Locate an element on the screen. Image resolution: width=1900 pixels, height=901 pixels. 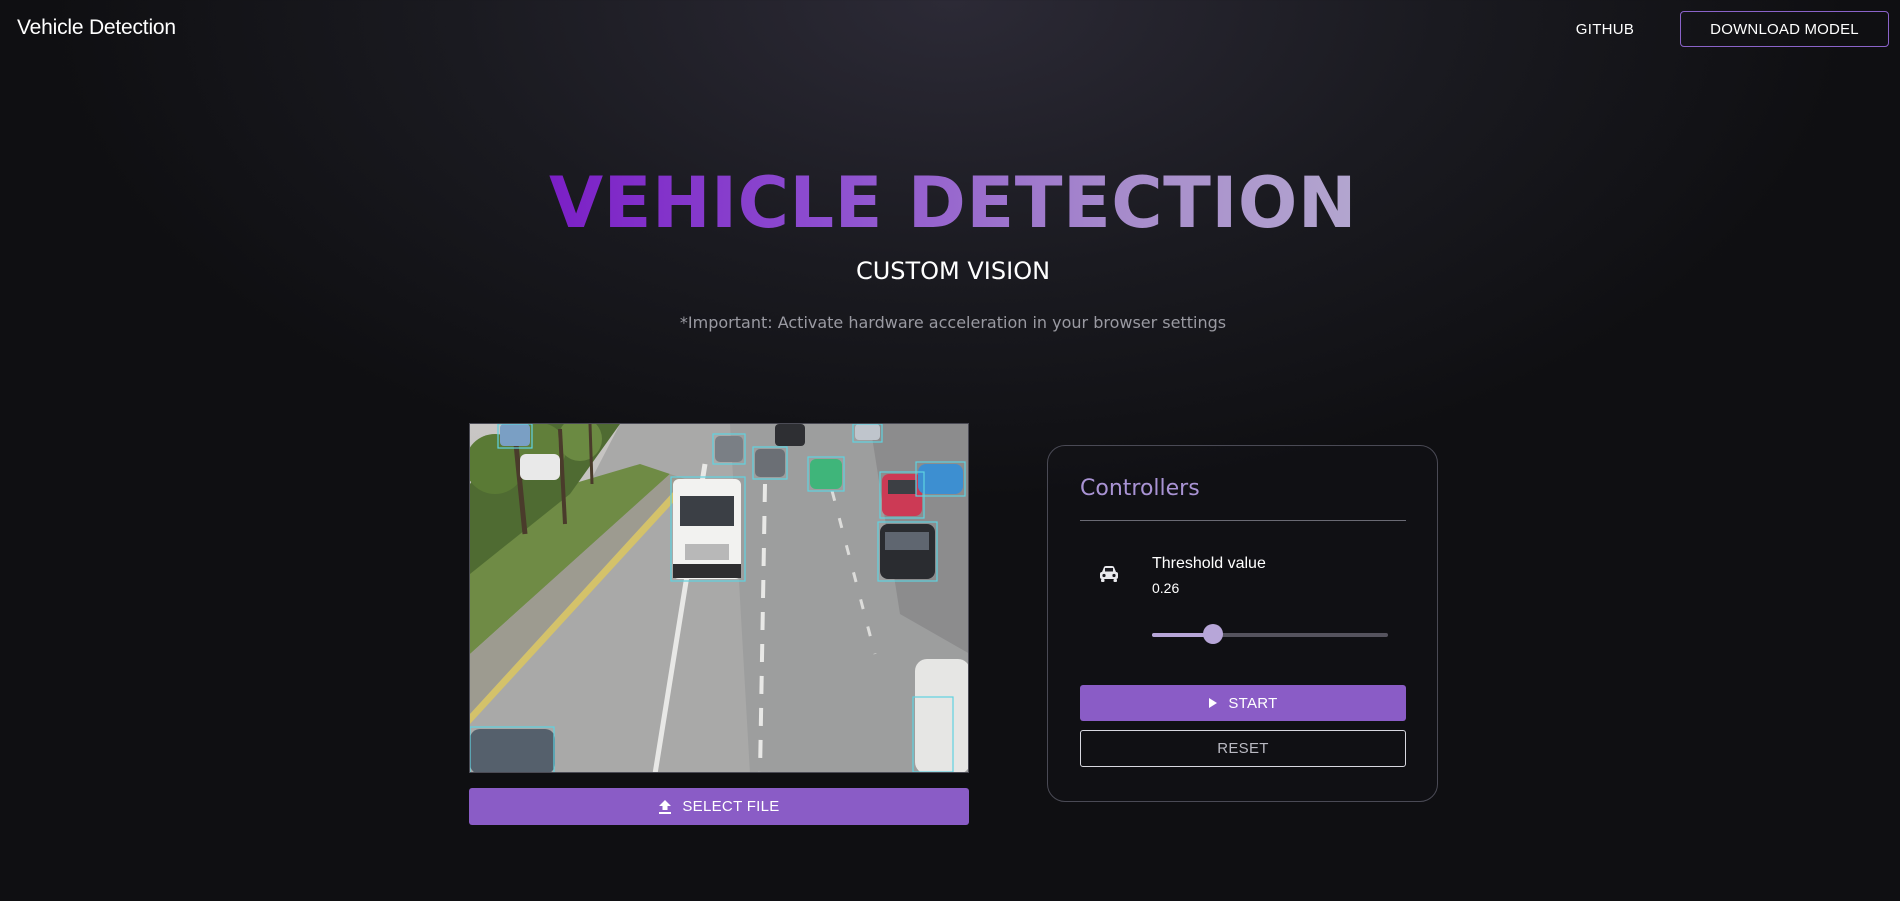
select-file-button: SELECT FILE is located at coordinates (719, 806).